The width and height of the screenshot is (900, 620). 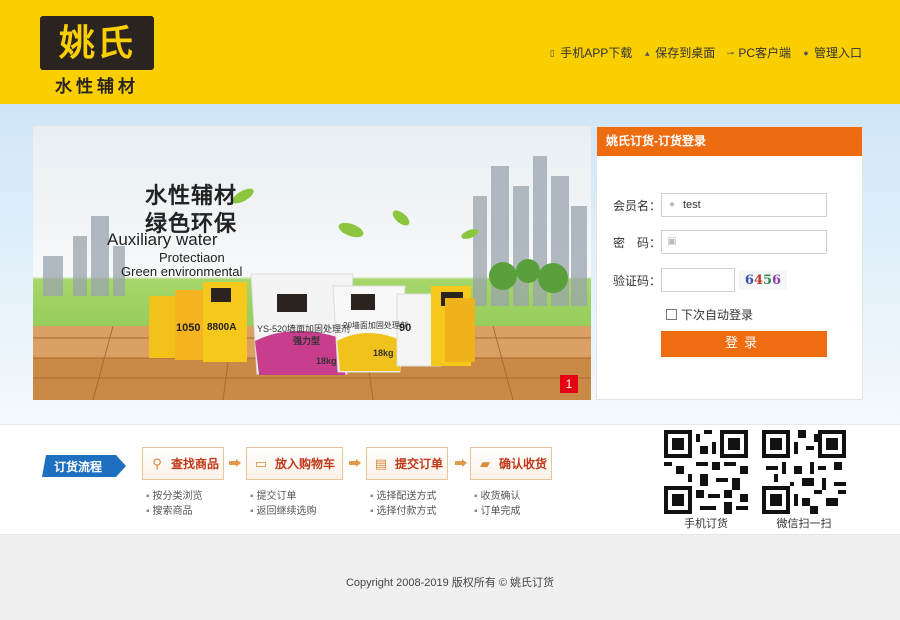 What do you see at coordinates (96, 43) in the screenshot?
I see `logo-mark-text: 姚氏` at bounding box center [96, 43].